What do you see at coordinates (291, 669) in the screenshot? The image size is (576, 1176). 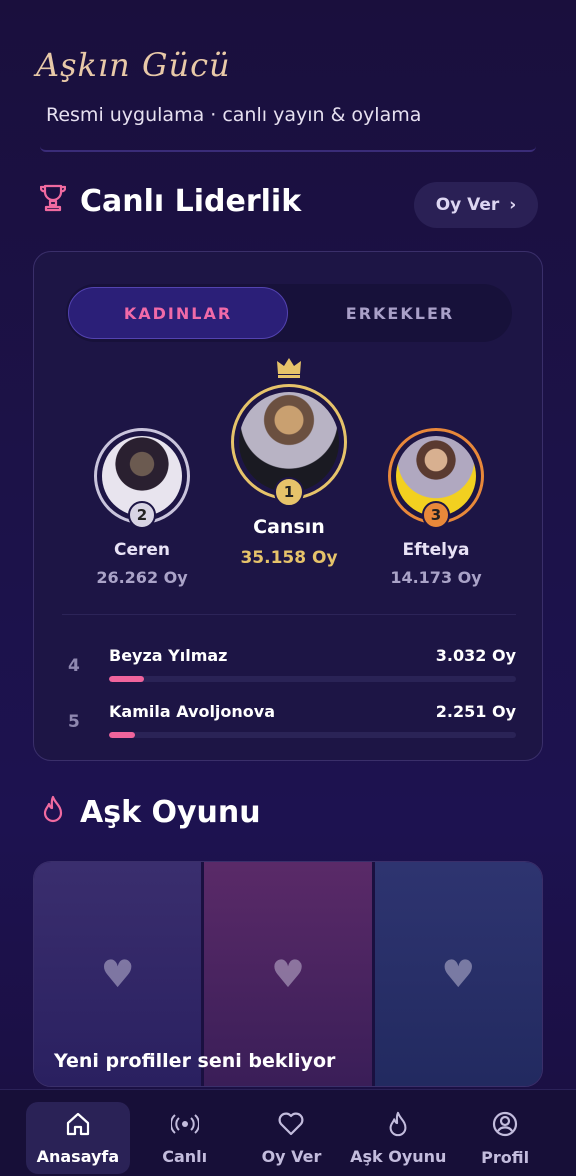 I see `list-item: 4 Beyza Yılmaz 3.032 Oy` at bounding box center [291, 669].